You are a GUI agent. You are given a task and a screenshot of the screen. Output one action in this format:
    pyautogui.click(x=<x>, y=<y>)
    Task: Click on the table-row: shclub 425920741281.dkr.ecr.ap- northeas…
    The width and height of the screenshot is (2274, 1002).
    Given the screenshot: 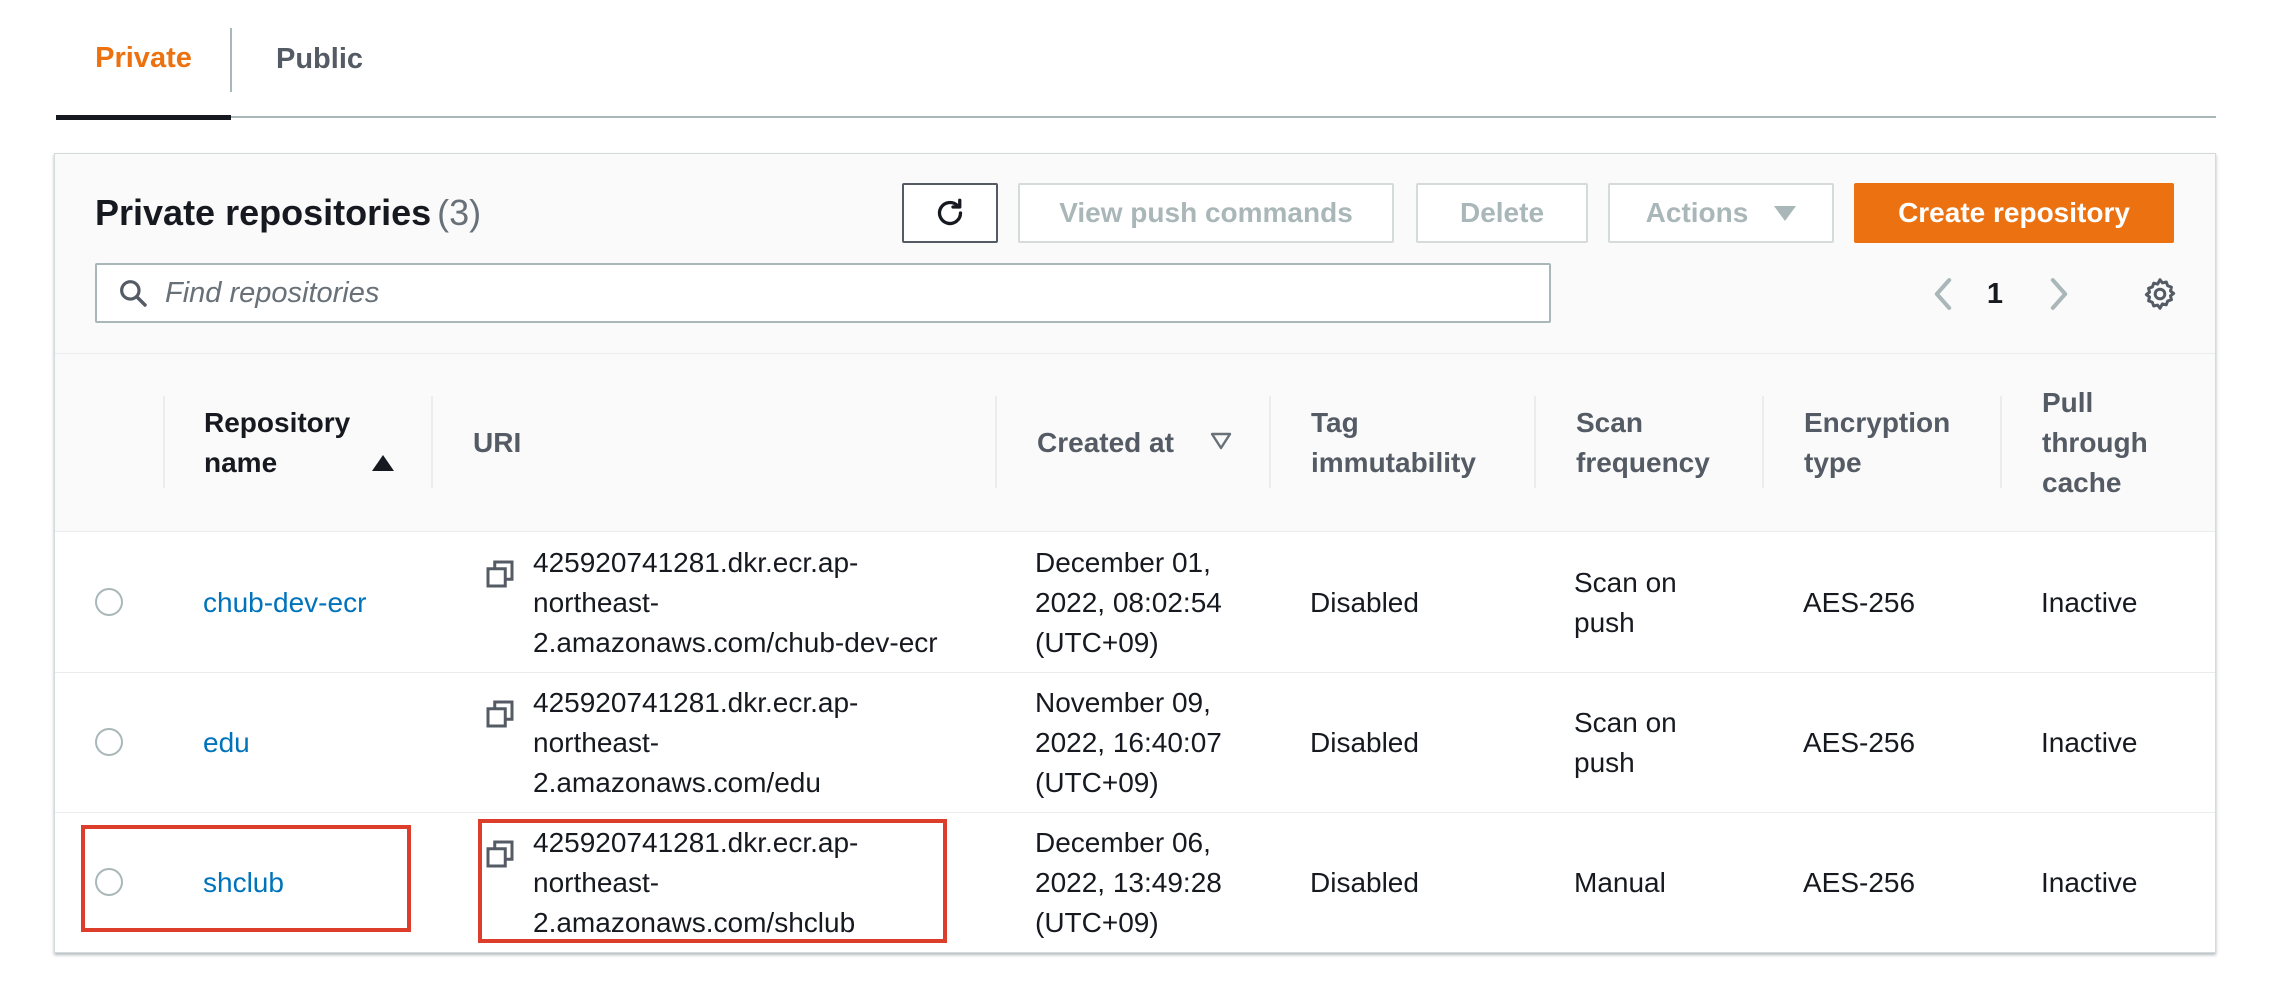 What is the action you would take?
    pyautogui.click(x=1135, y=882)
    